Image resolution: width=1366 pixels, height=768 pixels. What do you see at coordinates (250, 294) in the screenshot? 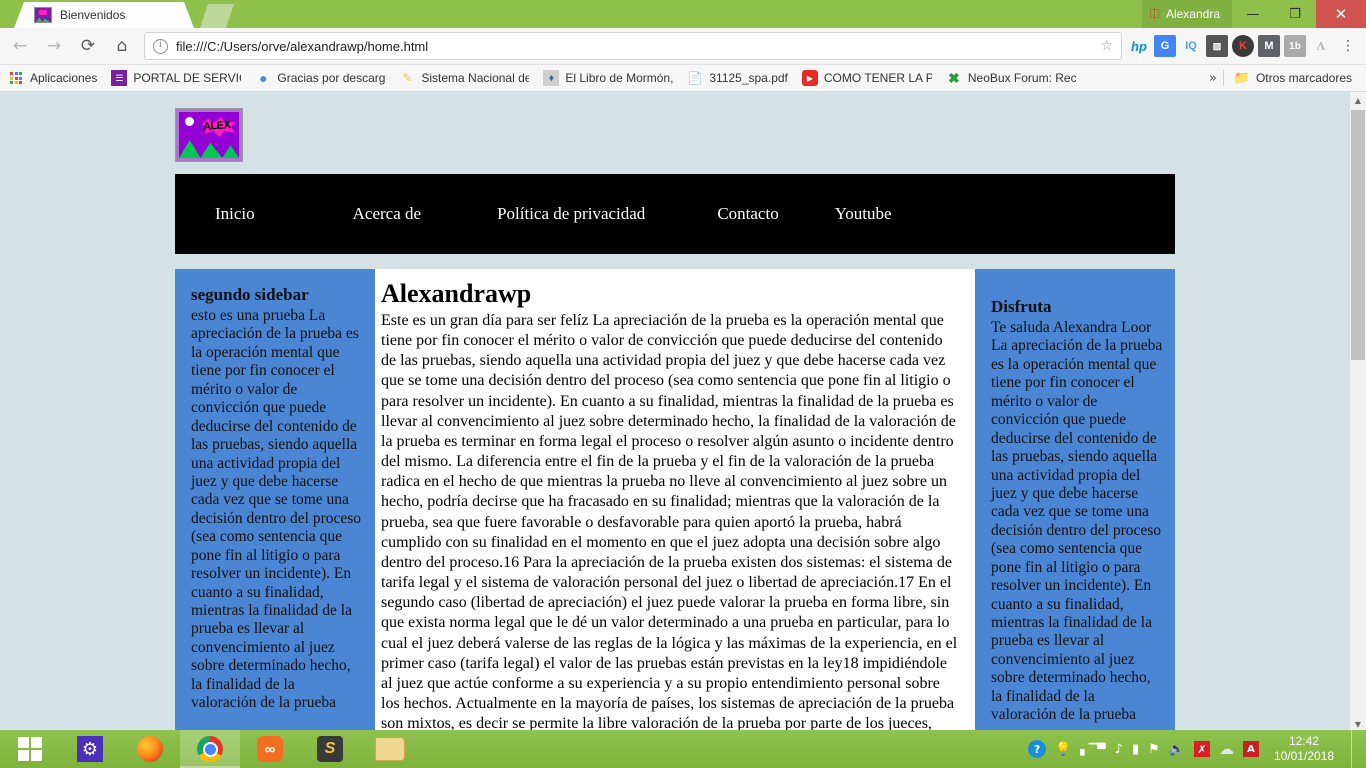
I see `left-sidebar-heading: segundo sidebar` at bounding box center [250, 294].